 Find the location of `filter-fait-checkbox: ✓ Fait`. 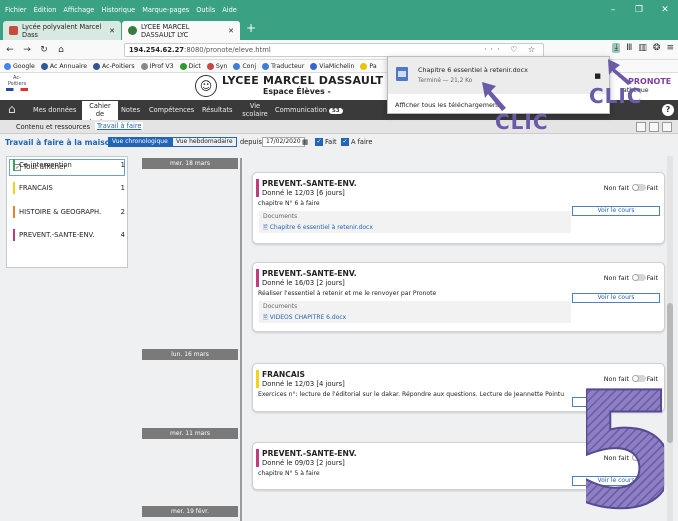

filter-fait-checkbox: ✓ Fait is located at coordinates (326, 142).